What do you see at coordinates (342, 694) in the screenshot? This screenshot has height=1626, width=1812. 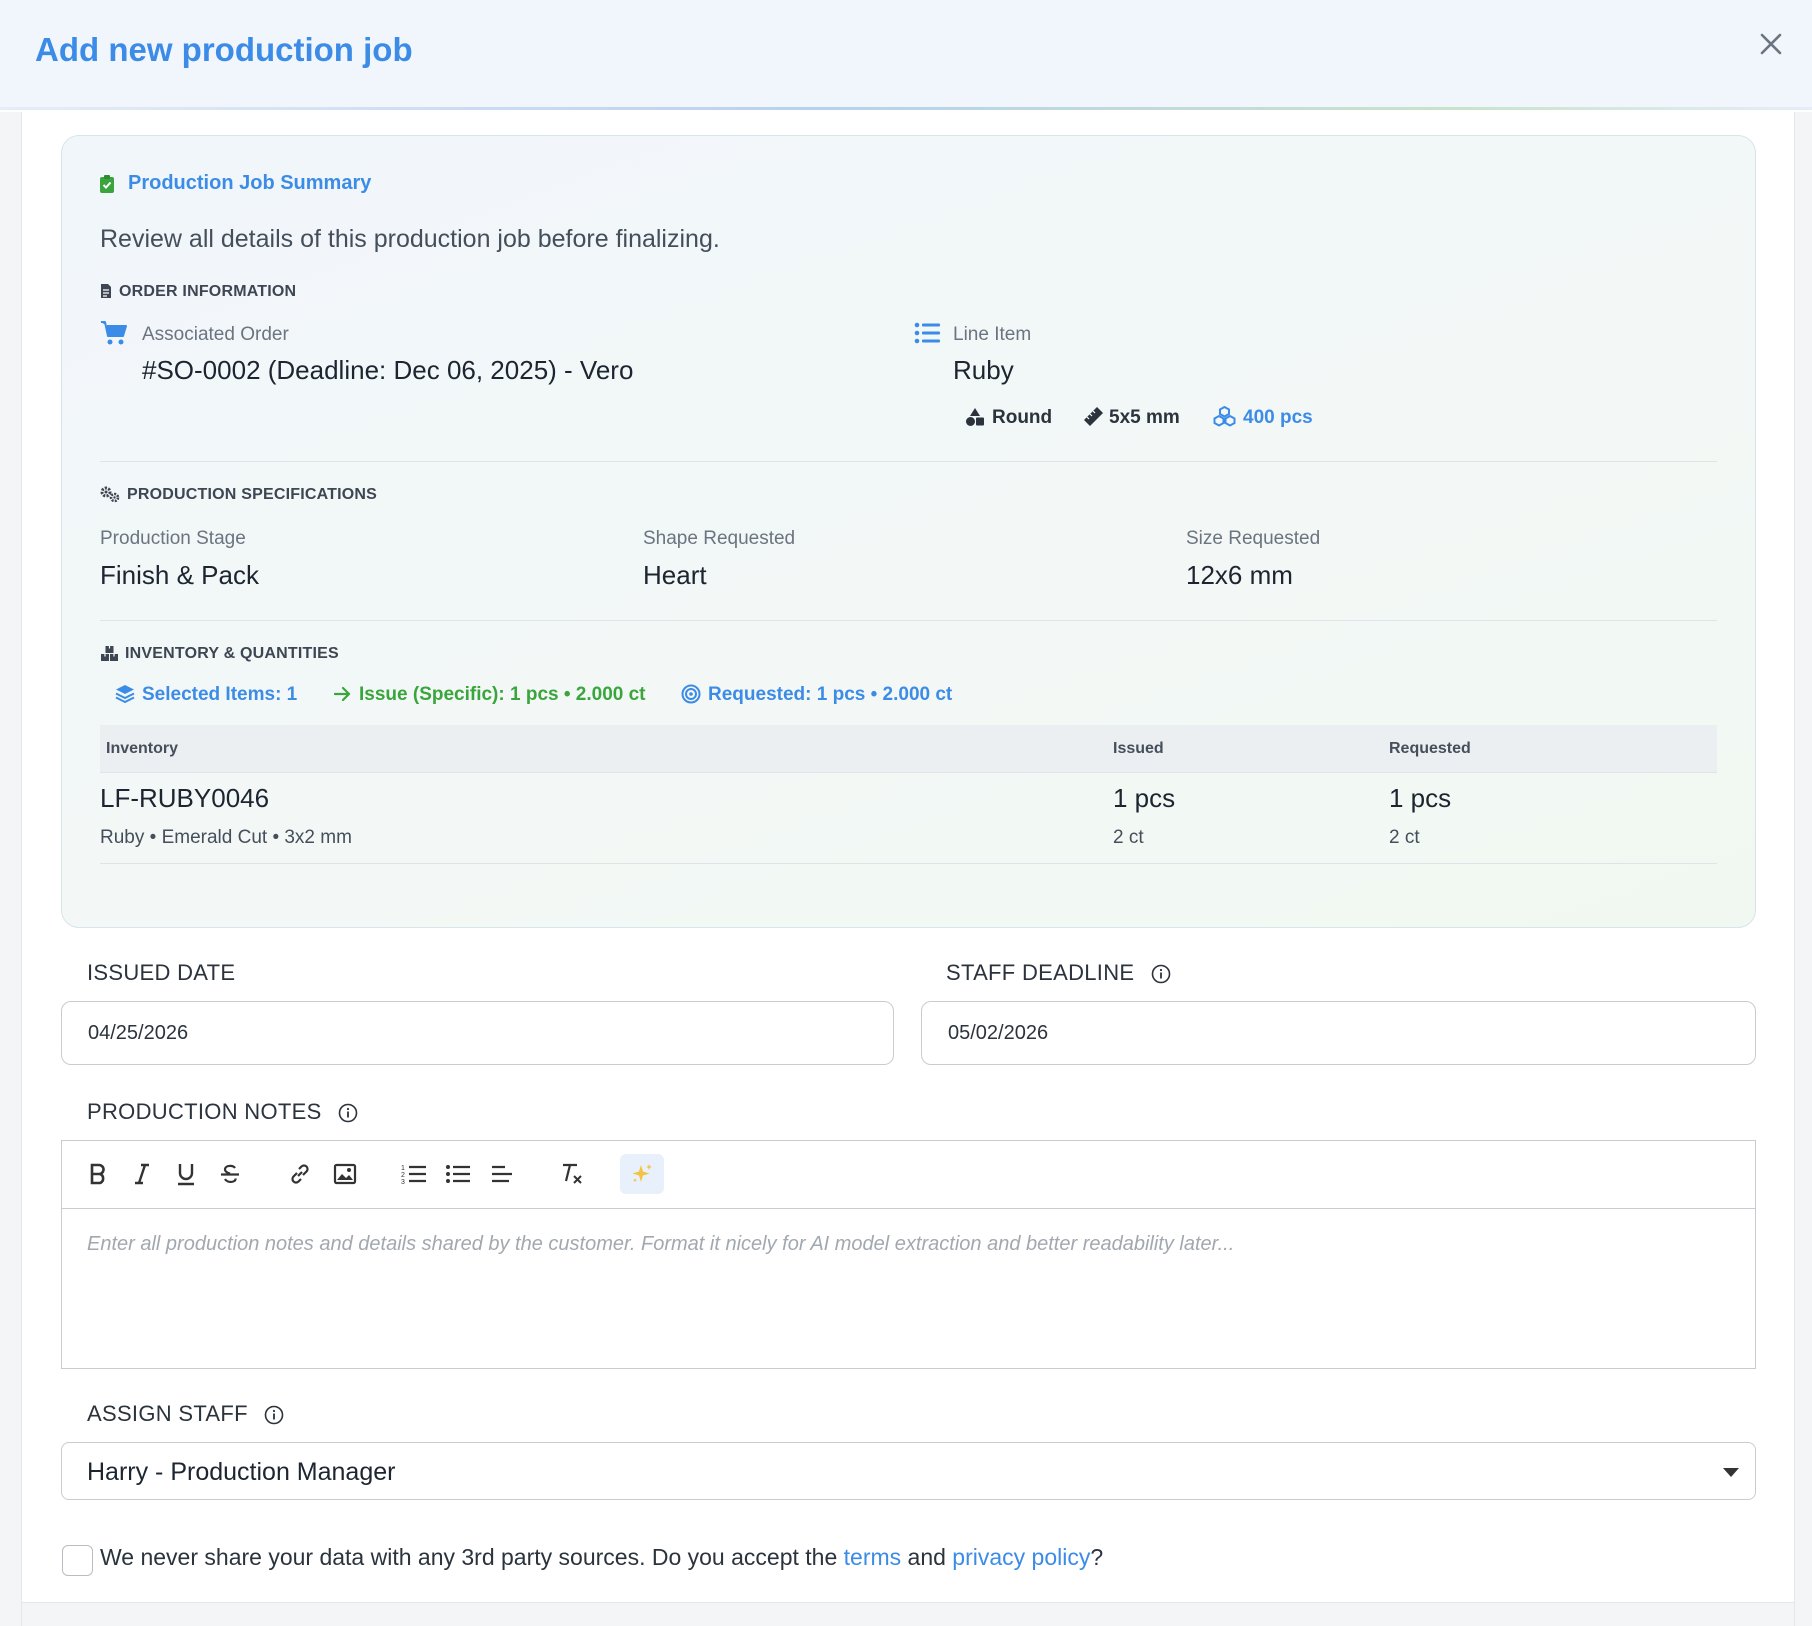 I see `arrow-right-icon` at bounding box center [342, 694].